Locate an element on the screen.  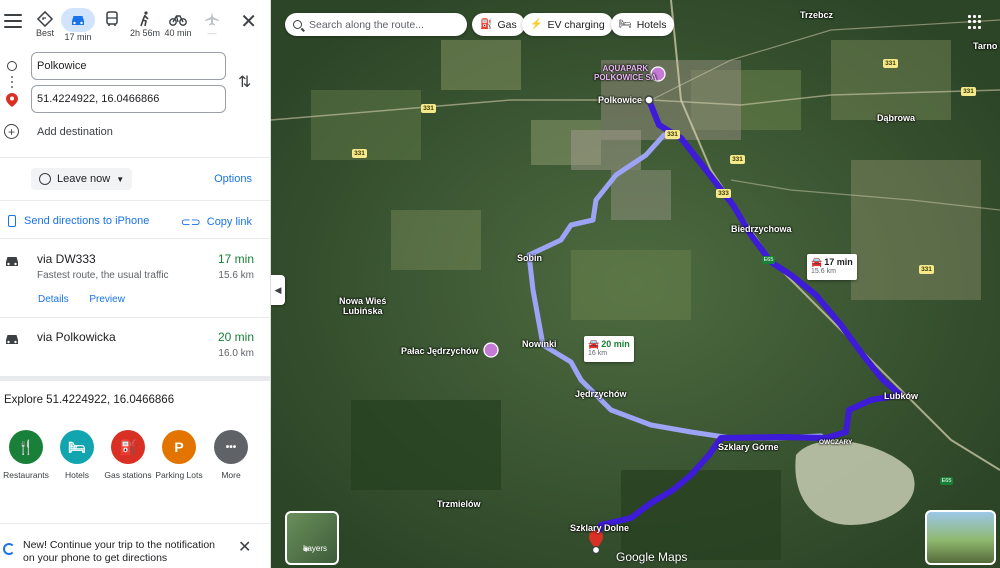
bike-icon is located at coordinates (178, 20).